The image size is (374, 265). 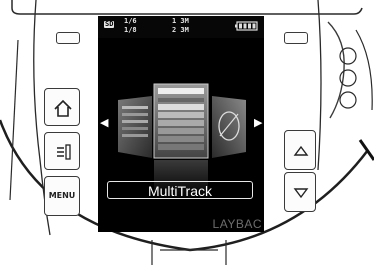 I want to click on list-icon, so click(x=64, y=152).